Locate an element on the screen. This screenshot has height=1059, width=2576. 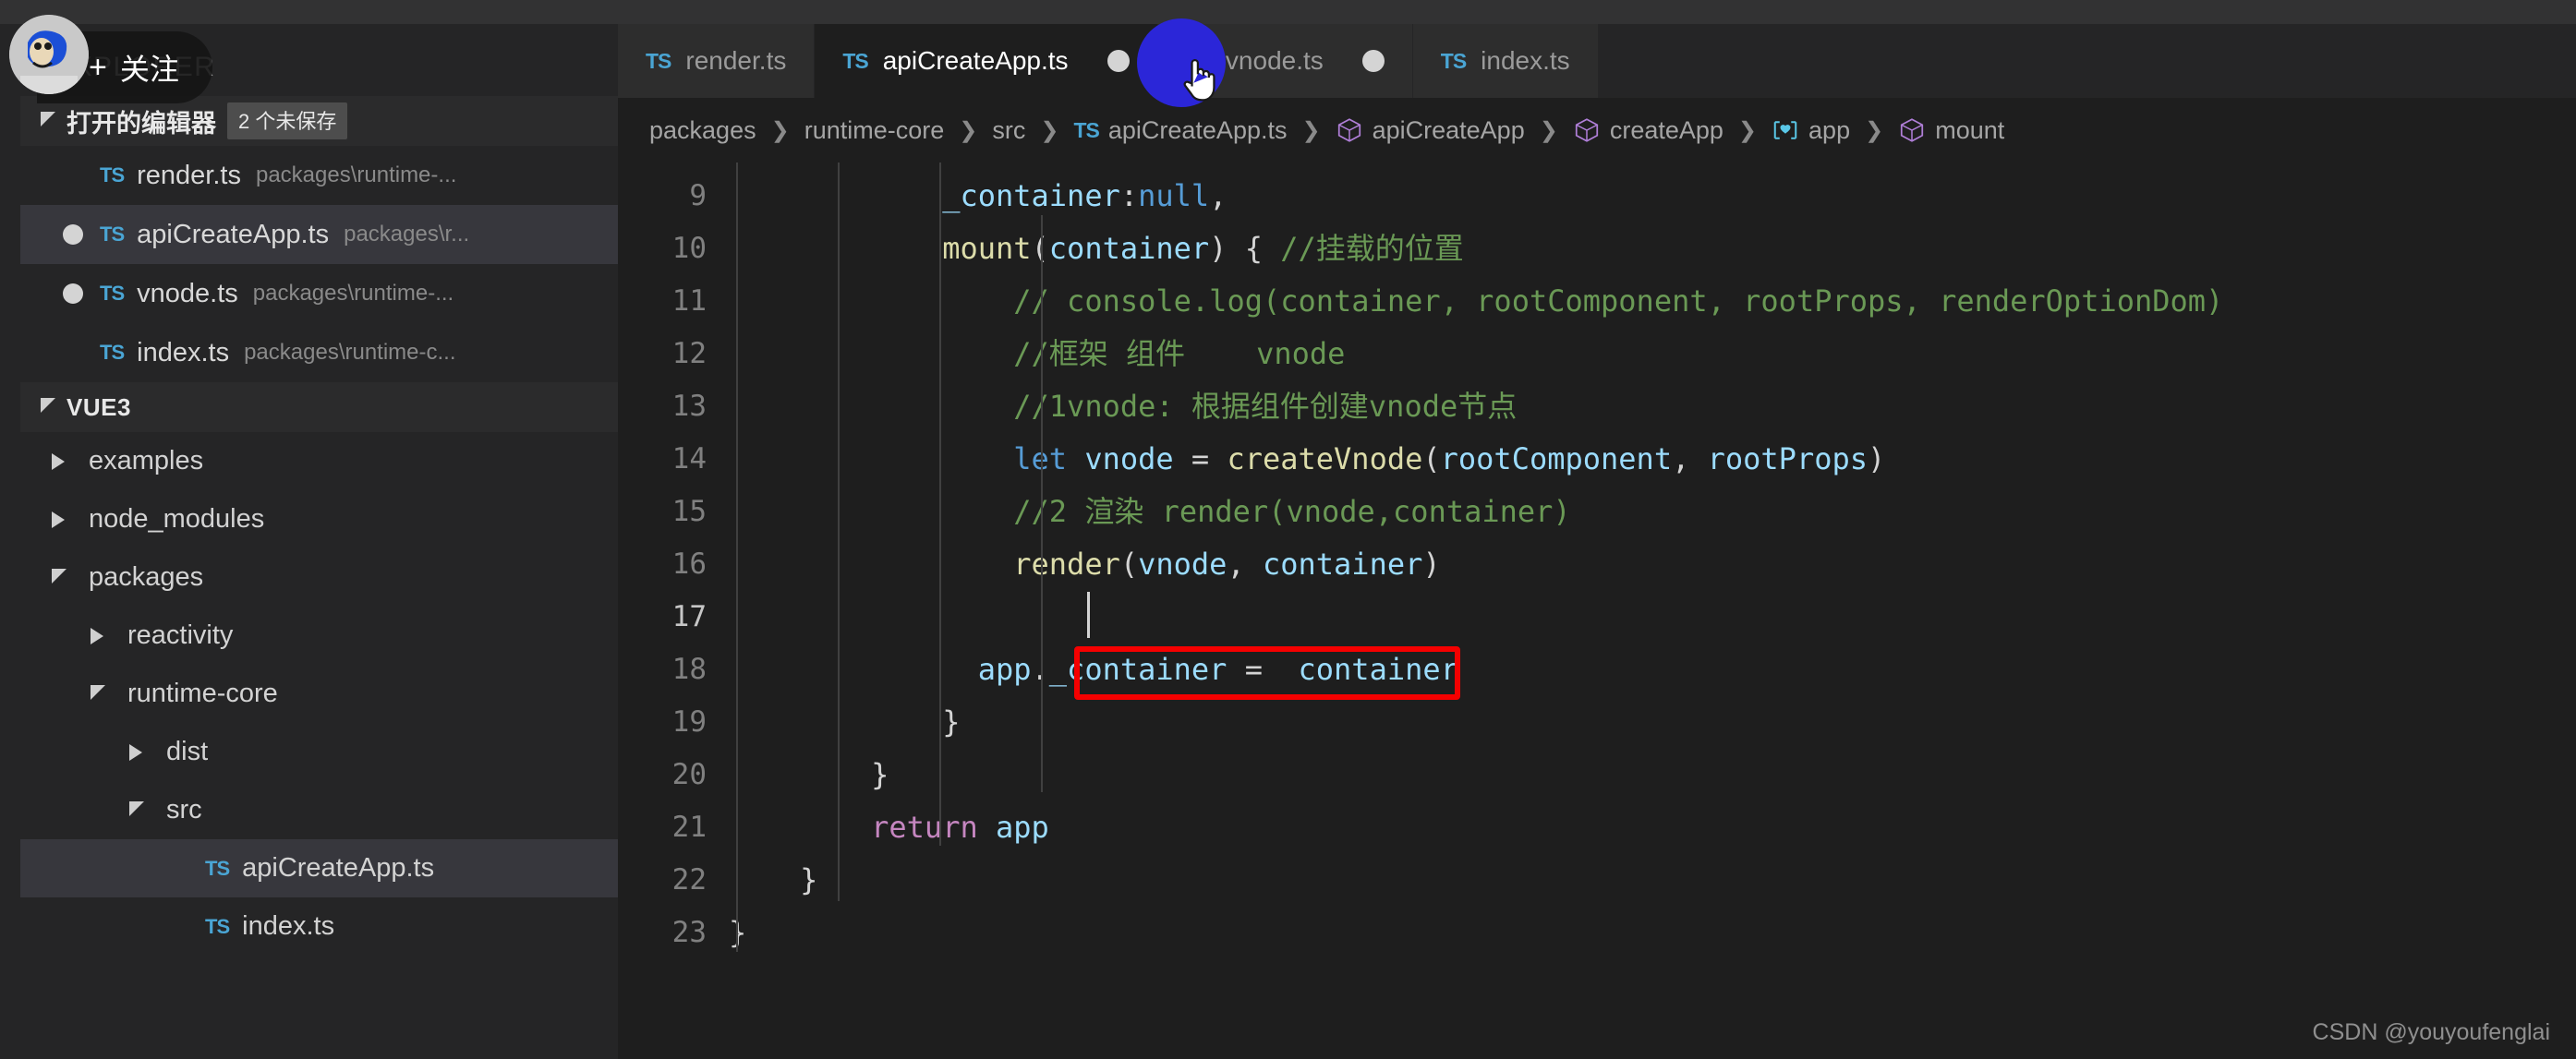
tree-item-label: examples is located at coordinates (146, 461).